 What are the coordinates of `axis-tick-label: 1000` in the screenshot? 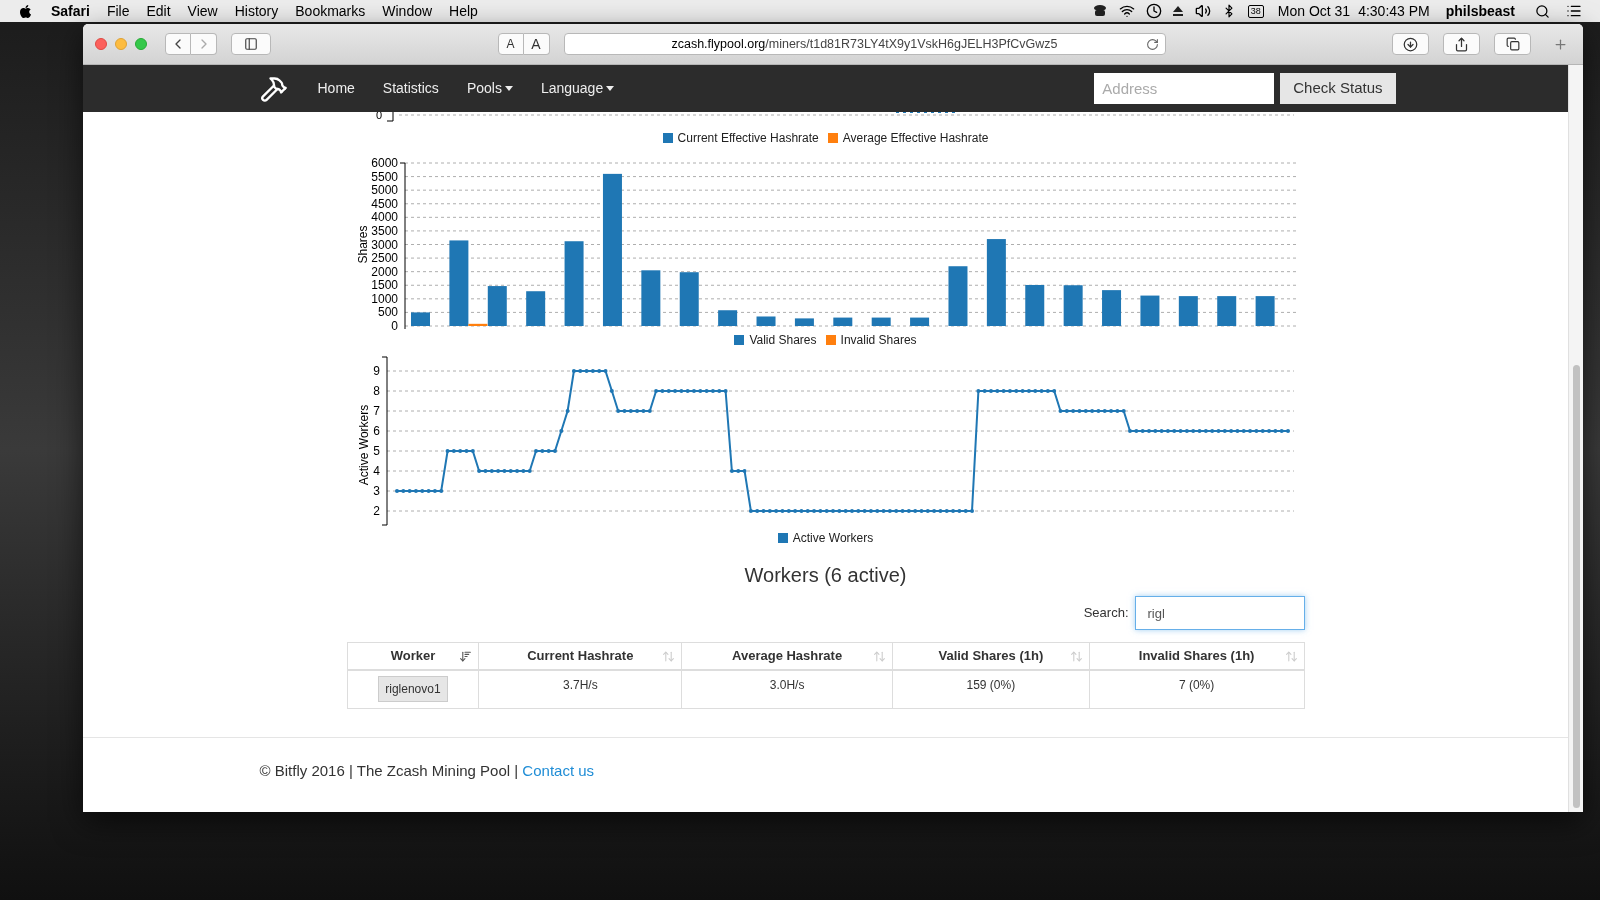 It's located at (384, 298).